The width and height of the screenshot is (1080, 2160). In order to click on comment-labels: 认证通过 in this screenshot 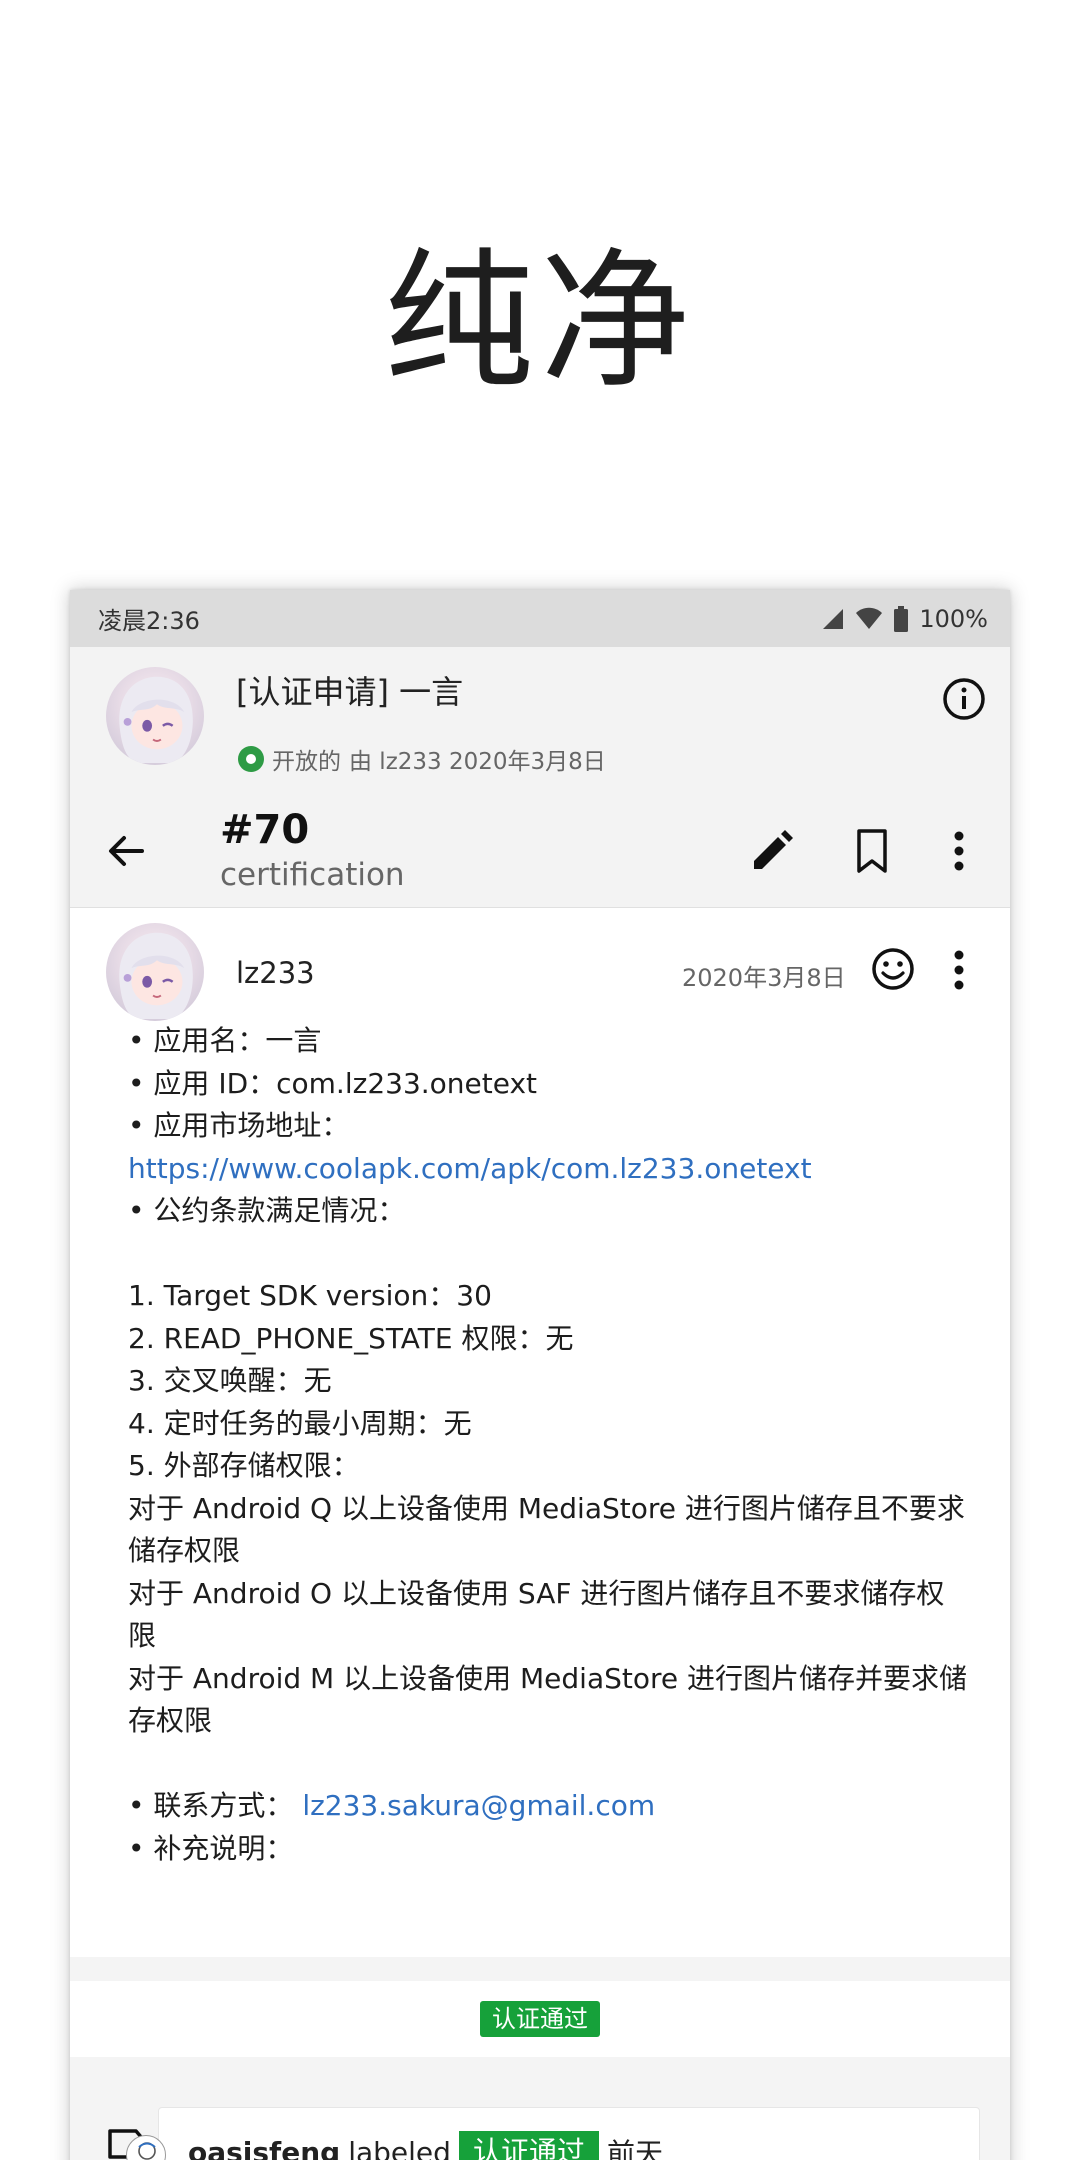, I will do `click(540, 2019)`.